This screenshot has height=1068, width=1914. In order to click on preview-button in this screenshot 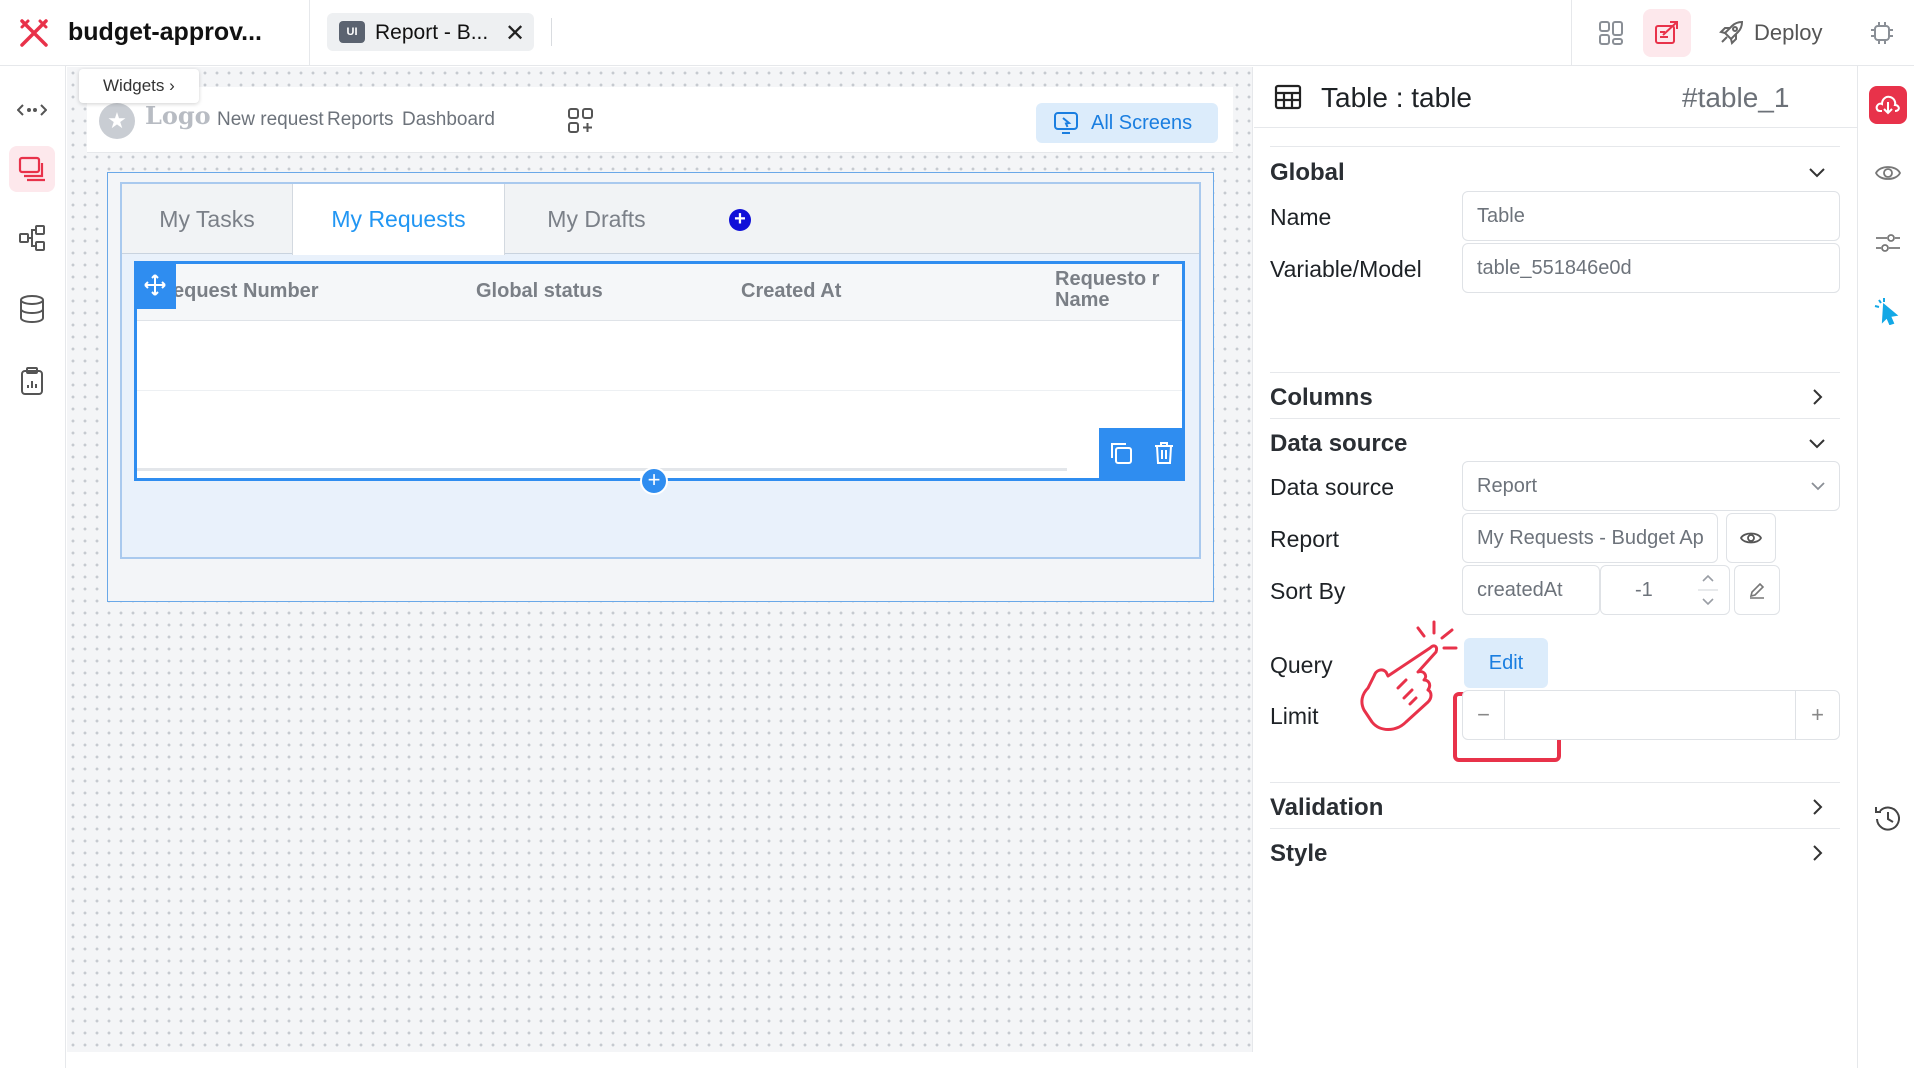, I will do `click(1888, 173)`.